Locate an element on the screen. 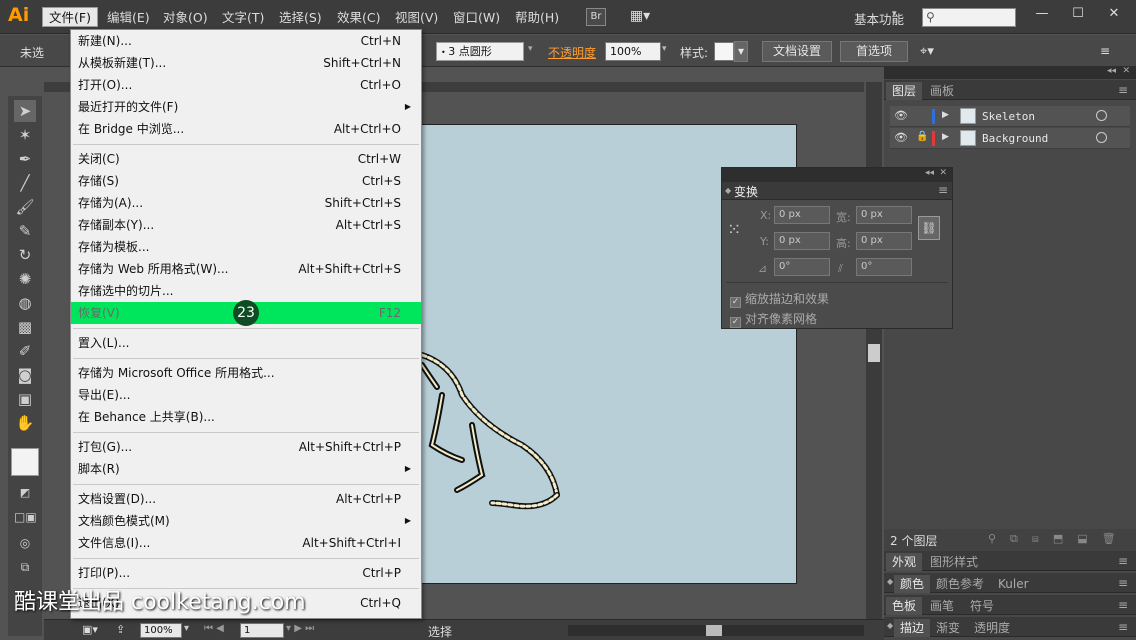 The height and width of the screenshot is (640, 1136). menu-item-save: 存储(S) Ctrl+S is located at coordinates (246, 181).